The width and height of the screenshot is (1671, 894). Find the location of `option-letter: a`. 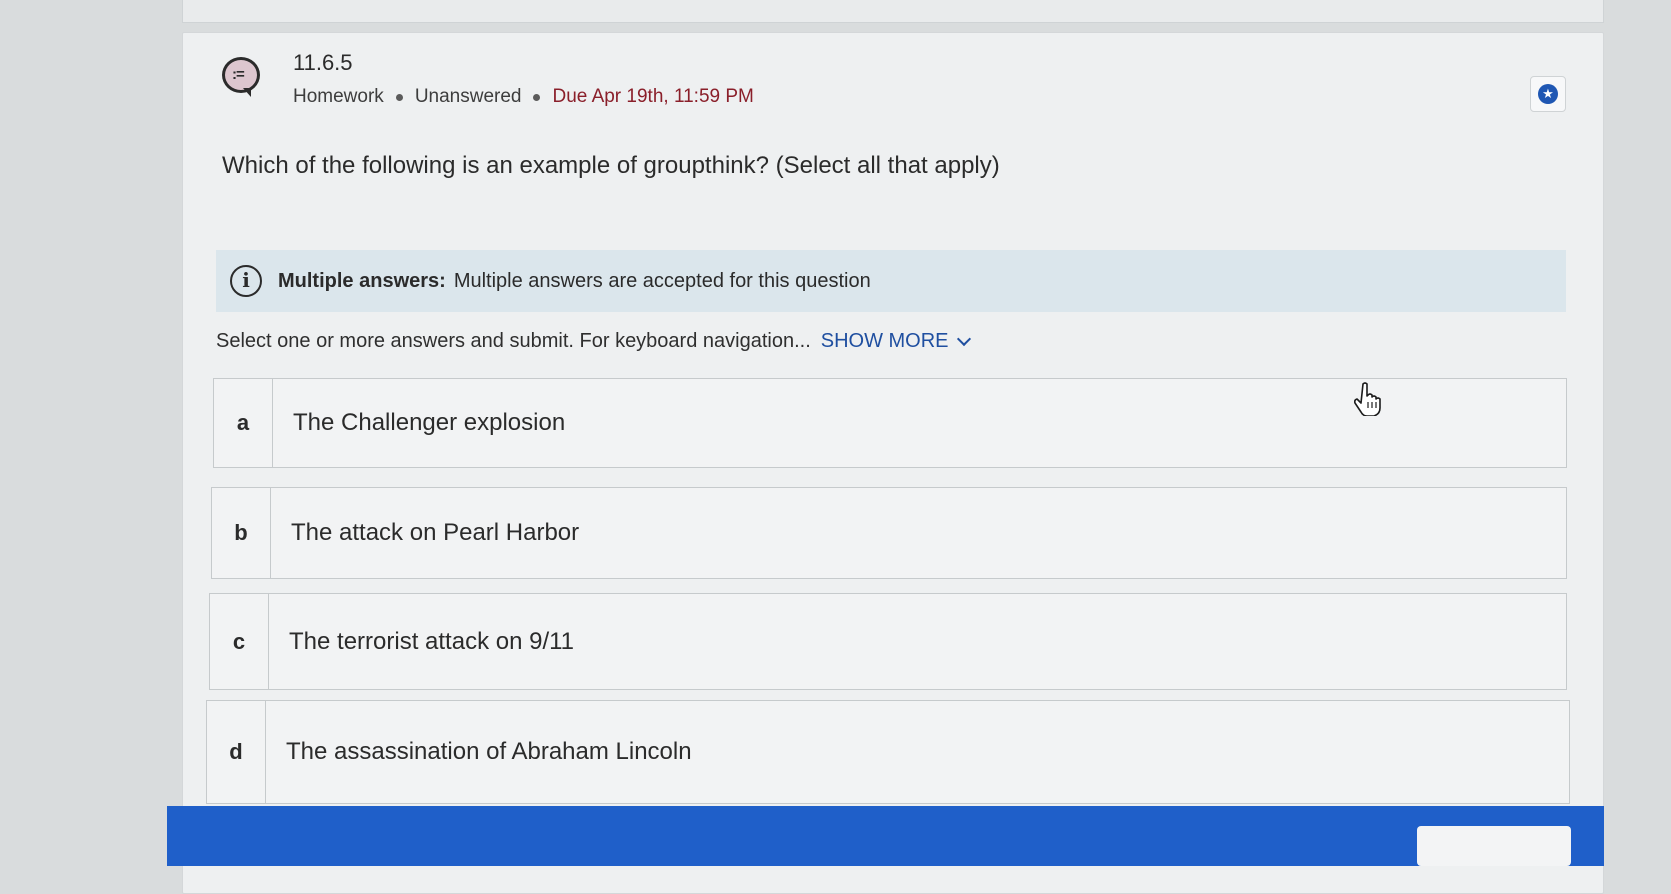

option-letter: a is located at coordinates (243, 423).